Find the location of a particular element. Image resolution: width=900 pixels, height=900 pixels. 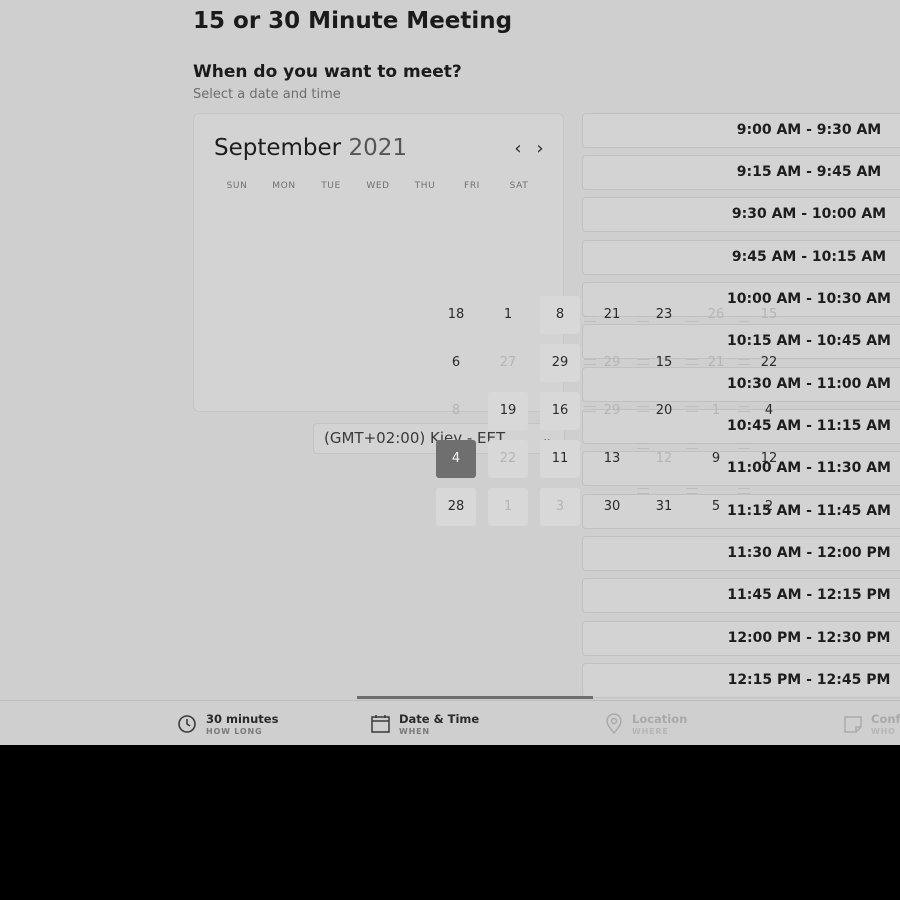

month-label: September is located at coordinates (278, 148).